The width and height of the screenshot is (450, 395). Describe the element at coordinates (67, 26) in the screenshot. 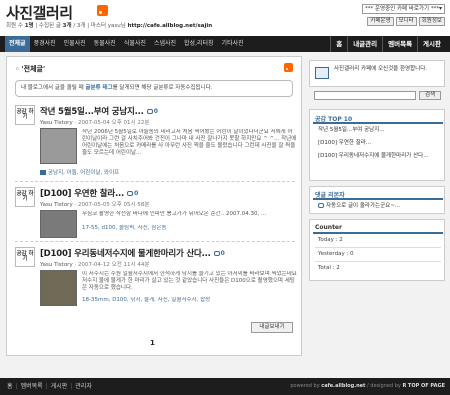

I see `info-posts: 3개` at that location.